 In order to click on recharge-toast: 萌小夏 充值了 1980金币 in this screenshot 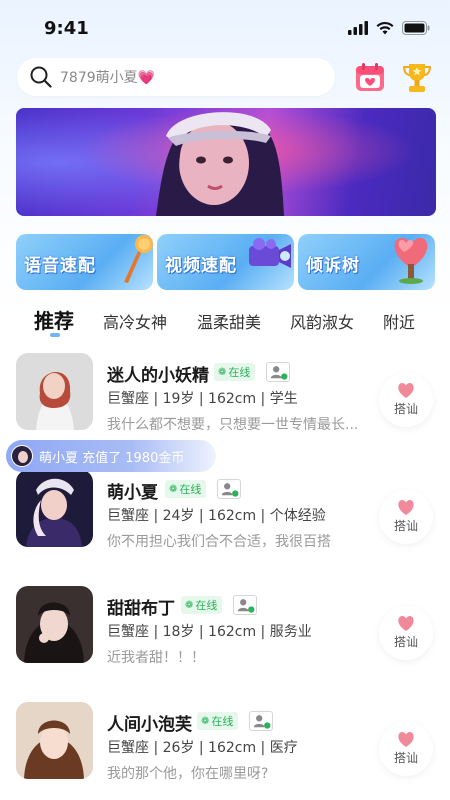, I will do `click(111, 456)`.